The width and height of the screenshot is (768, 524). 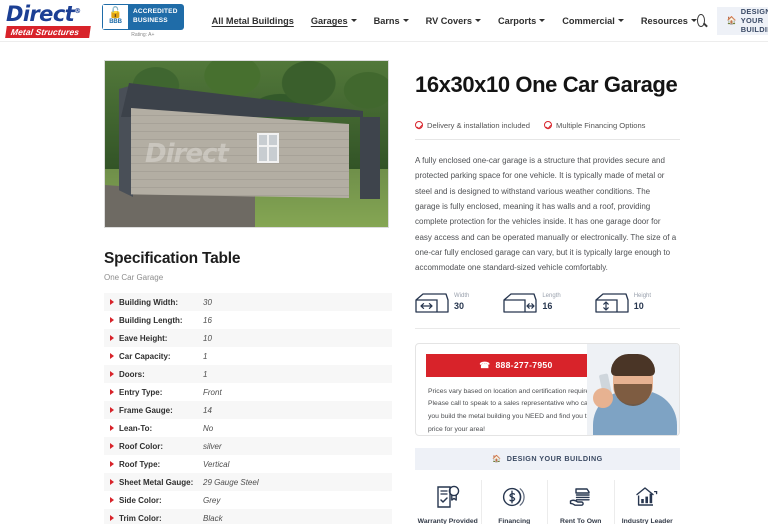 I want to click on table-row: Sheet Metal Gauge: 29 Gauge Steel, so click(x=248, y=482).